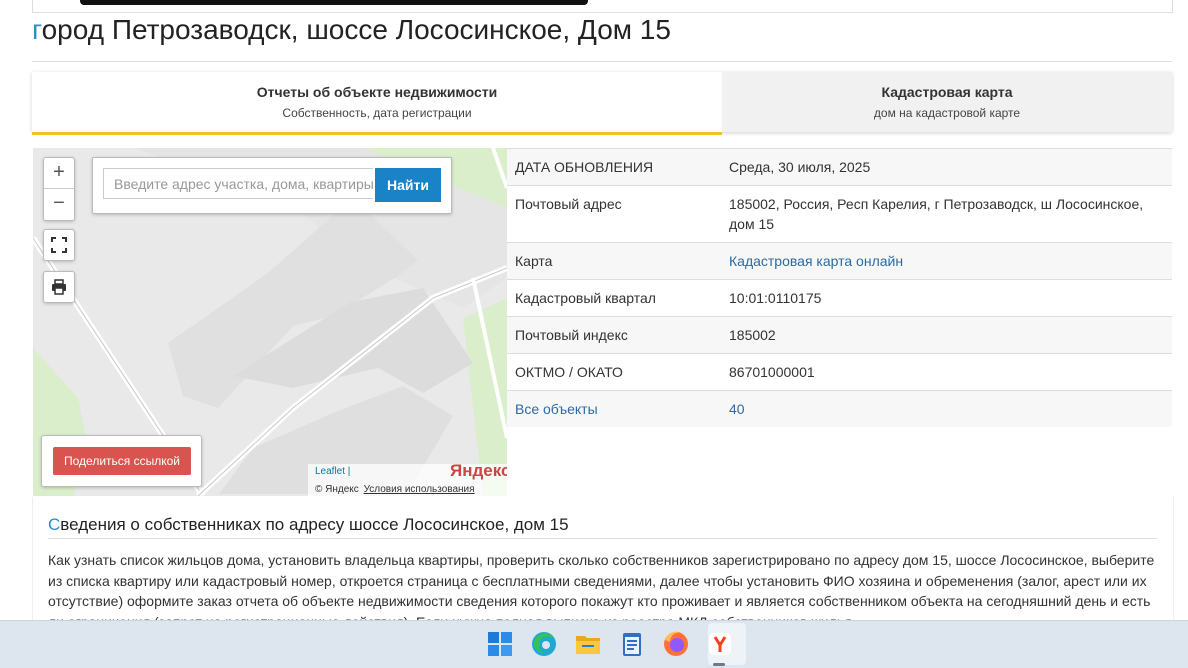 The height and width of the screenshot is (668, 1188). I want to click on print-button, so click(59, 287).